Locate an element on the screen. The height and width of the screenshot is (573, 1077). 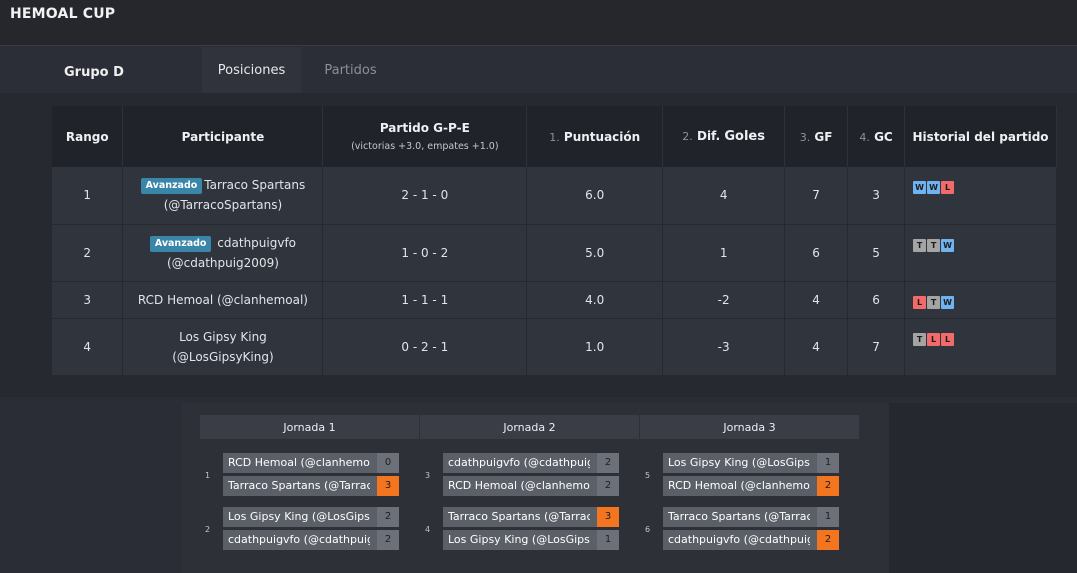
participant-handle: (@LosGipsyKing) is located at coordinates (223, 356).